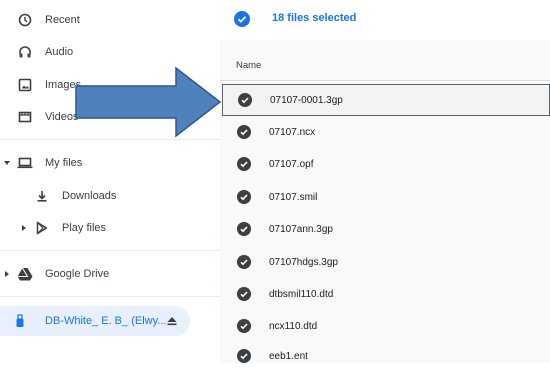 This screenshot has width=550, height=372. What do you see at coordinates (63, 85) in the screenshot?
I see `sidebar-item-label: Images` at bounding box center [63, 85].